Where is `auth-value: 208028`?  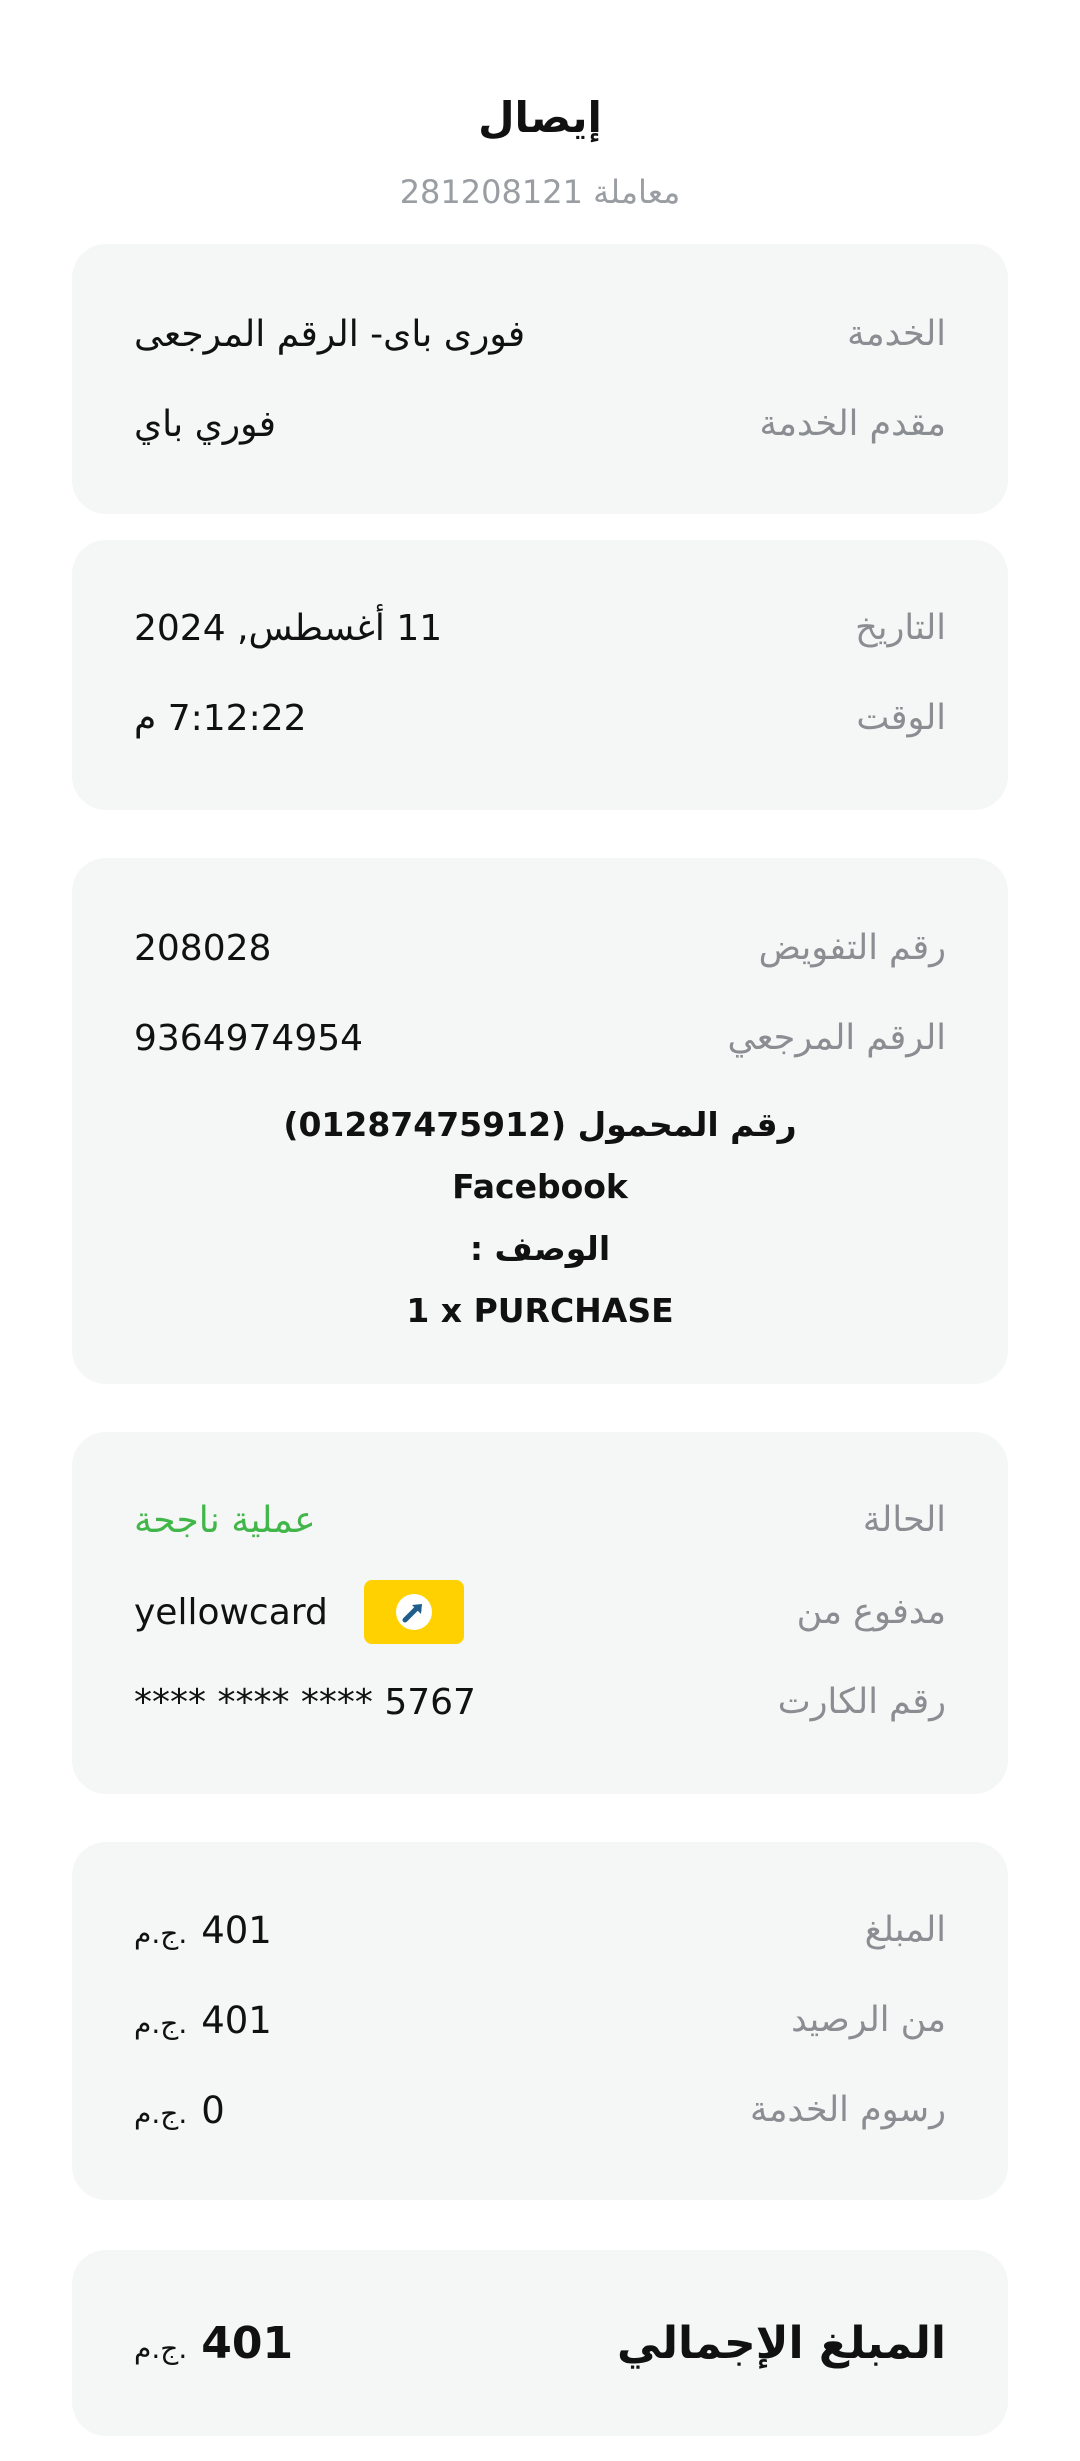
auth-value: 208028 is located at coordinates (203, 948).